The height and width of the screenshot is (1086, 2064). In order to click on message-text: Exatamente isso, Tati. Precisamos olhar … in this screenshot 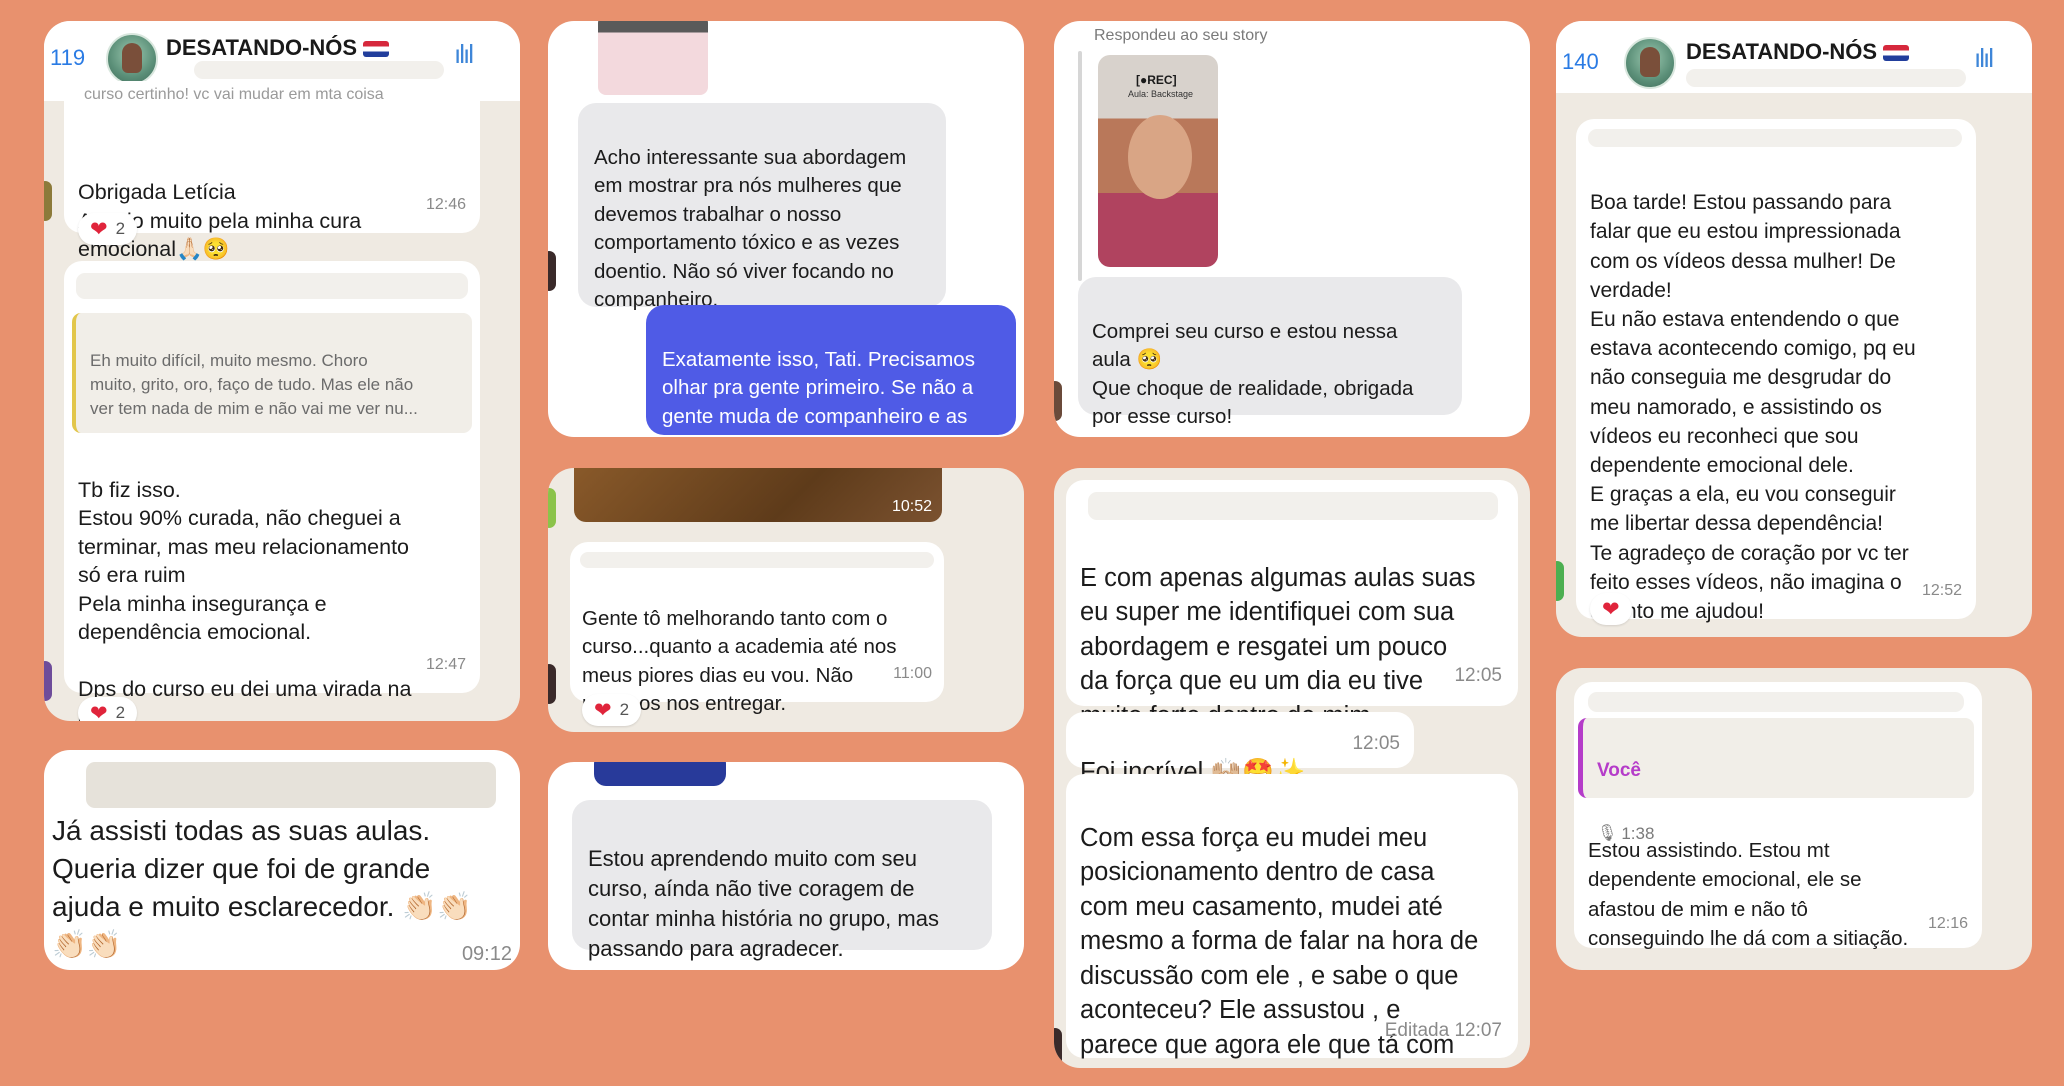, I will do `click(818, 392)`.